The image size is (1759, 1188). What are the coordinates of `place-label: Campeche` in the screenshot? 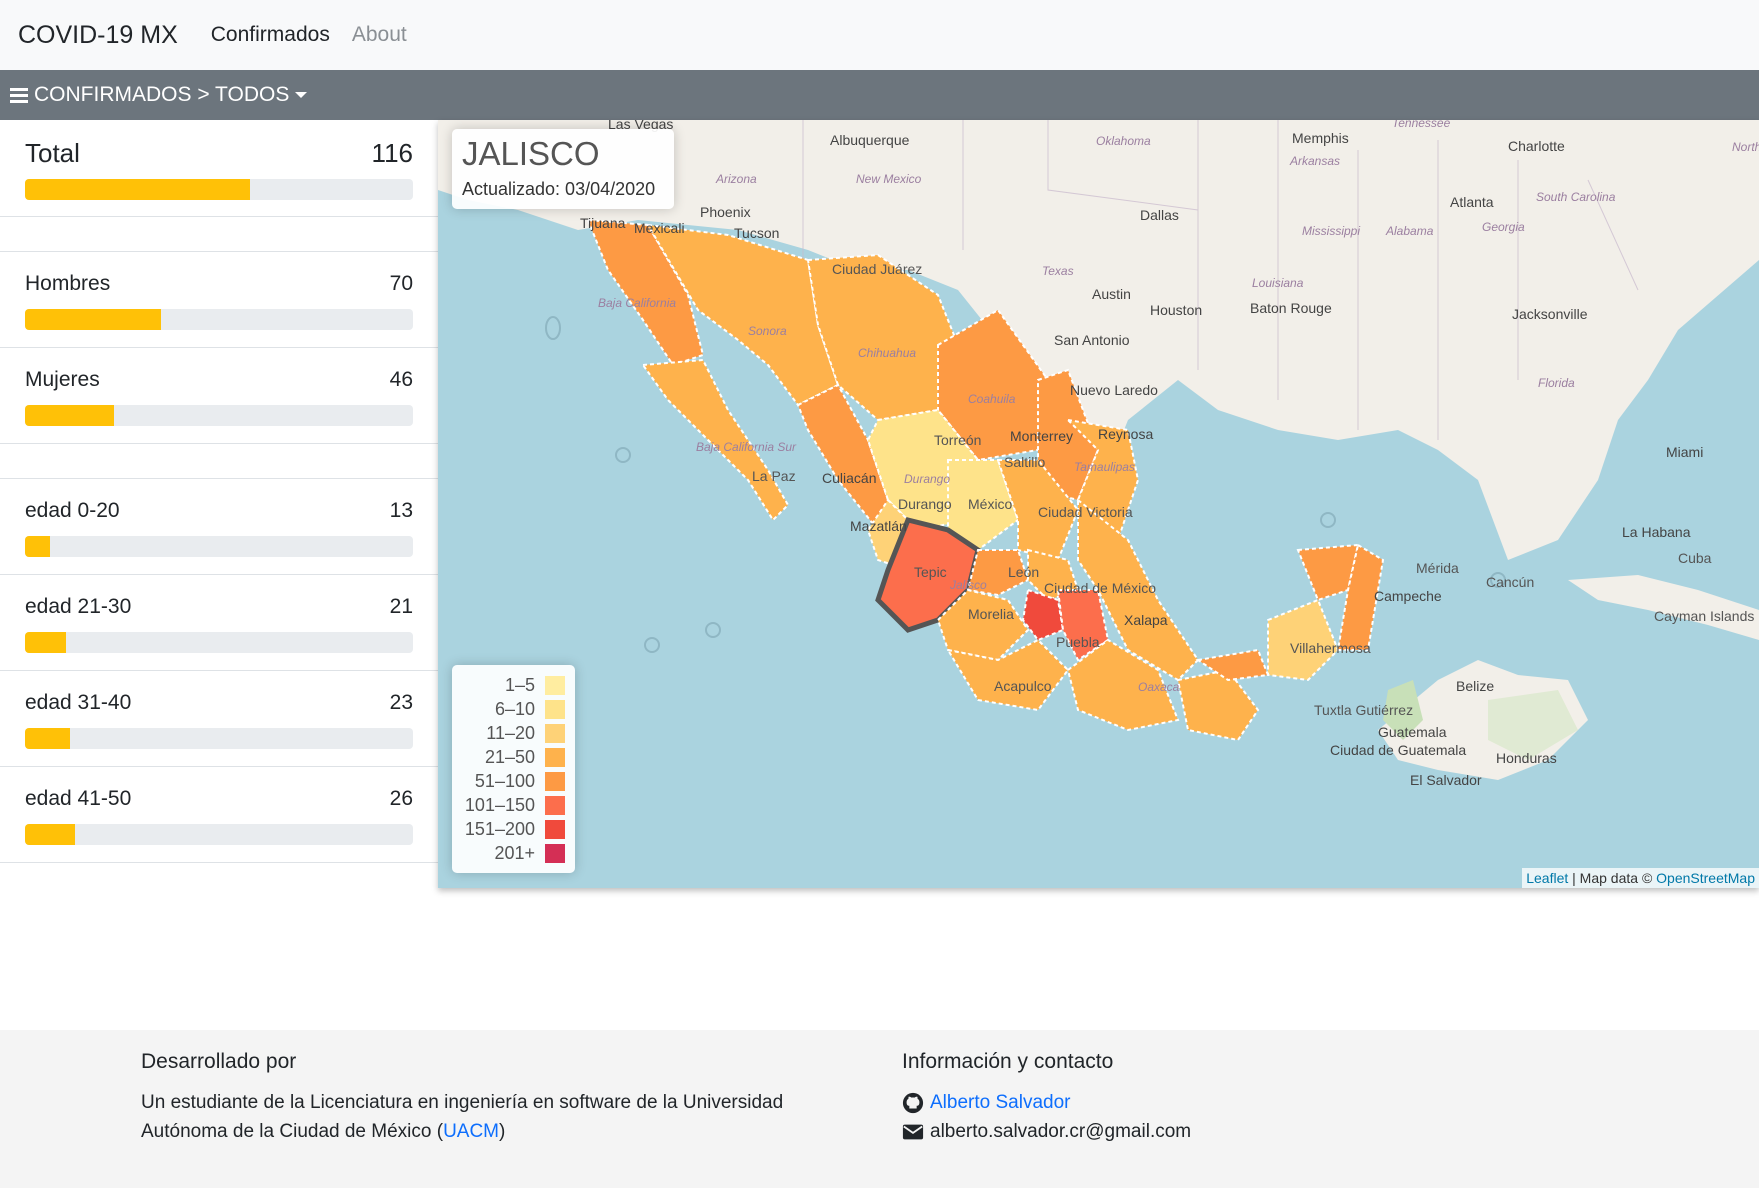 It's located at (1408, 596).